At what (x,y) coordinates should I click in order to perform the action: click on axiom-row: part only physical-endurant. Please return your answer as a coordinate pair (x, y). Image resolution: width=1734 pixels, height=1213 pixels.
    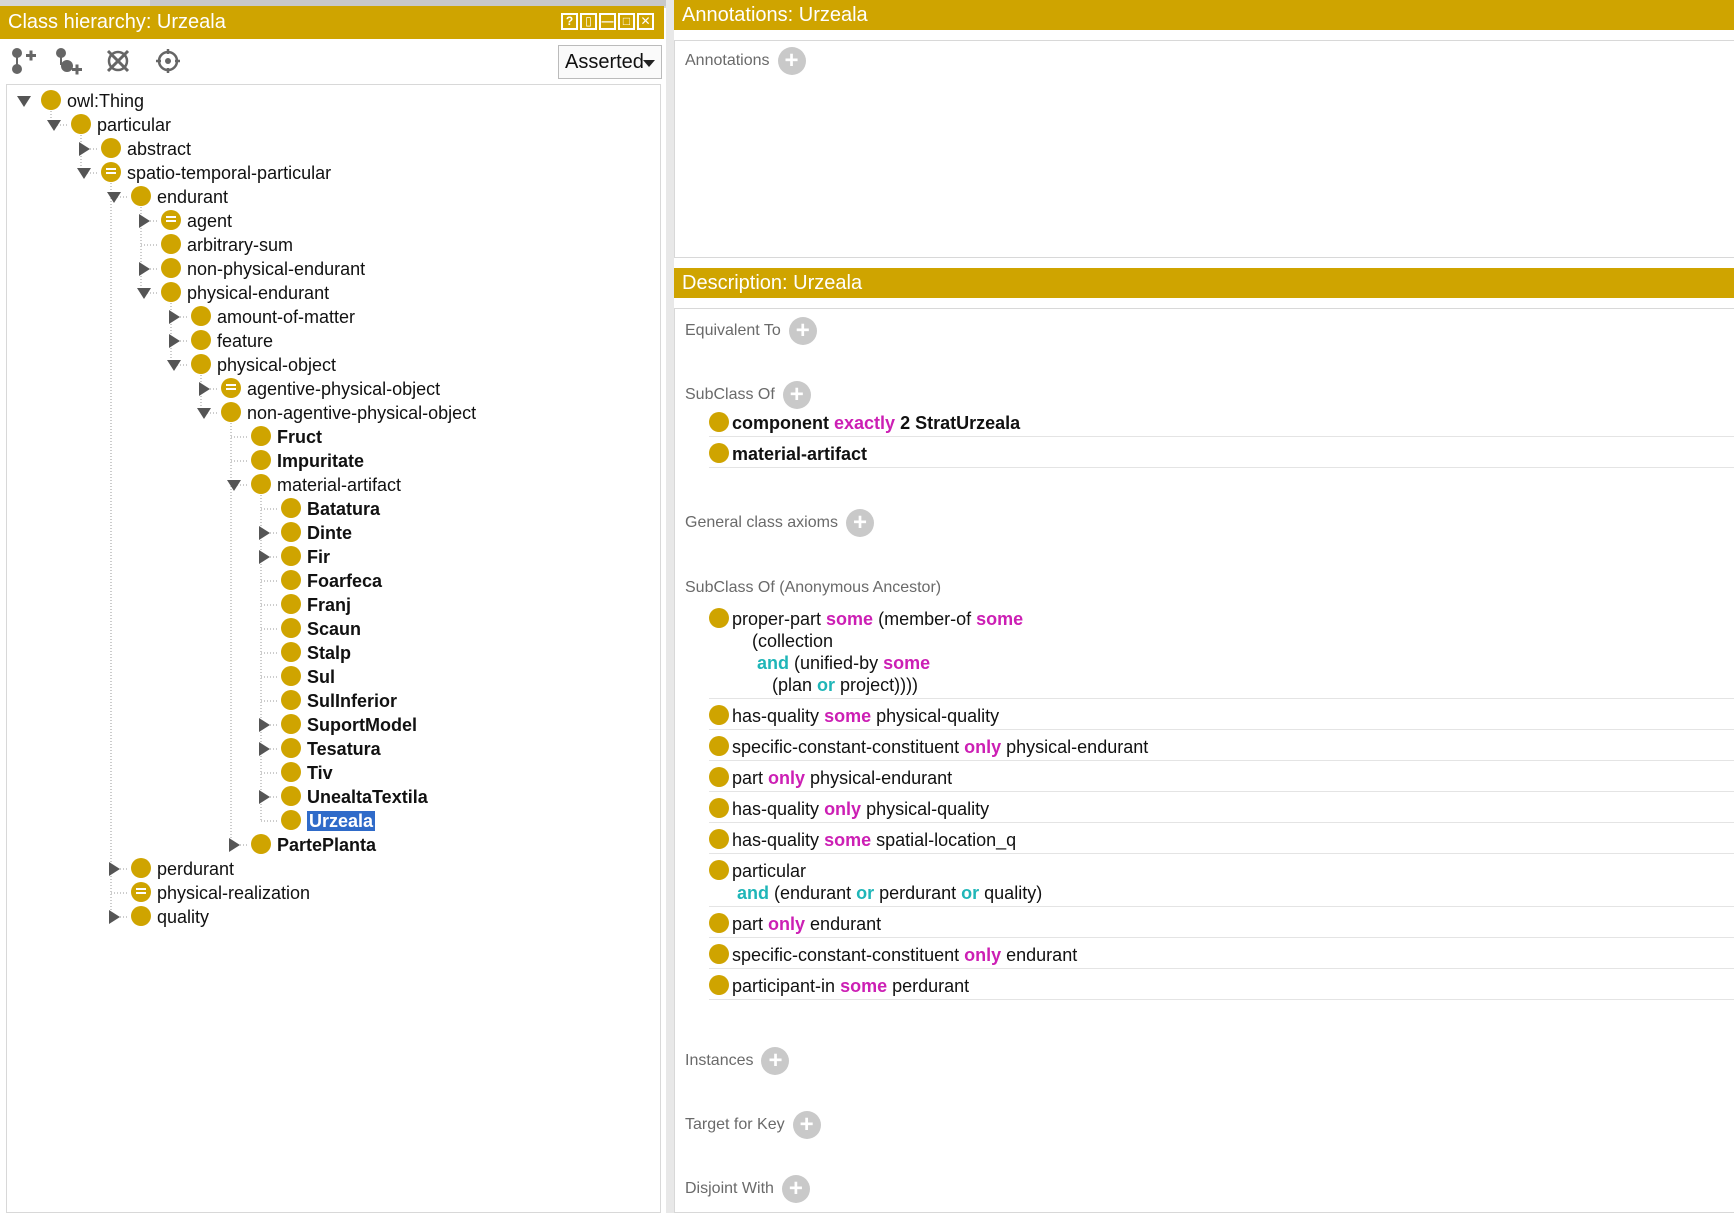
    Looking at the image, I should click on (1221, 778).